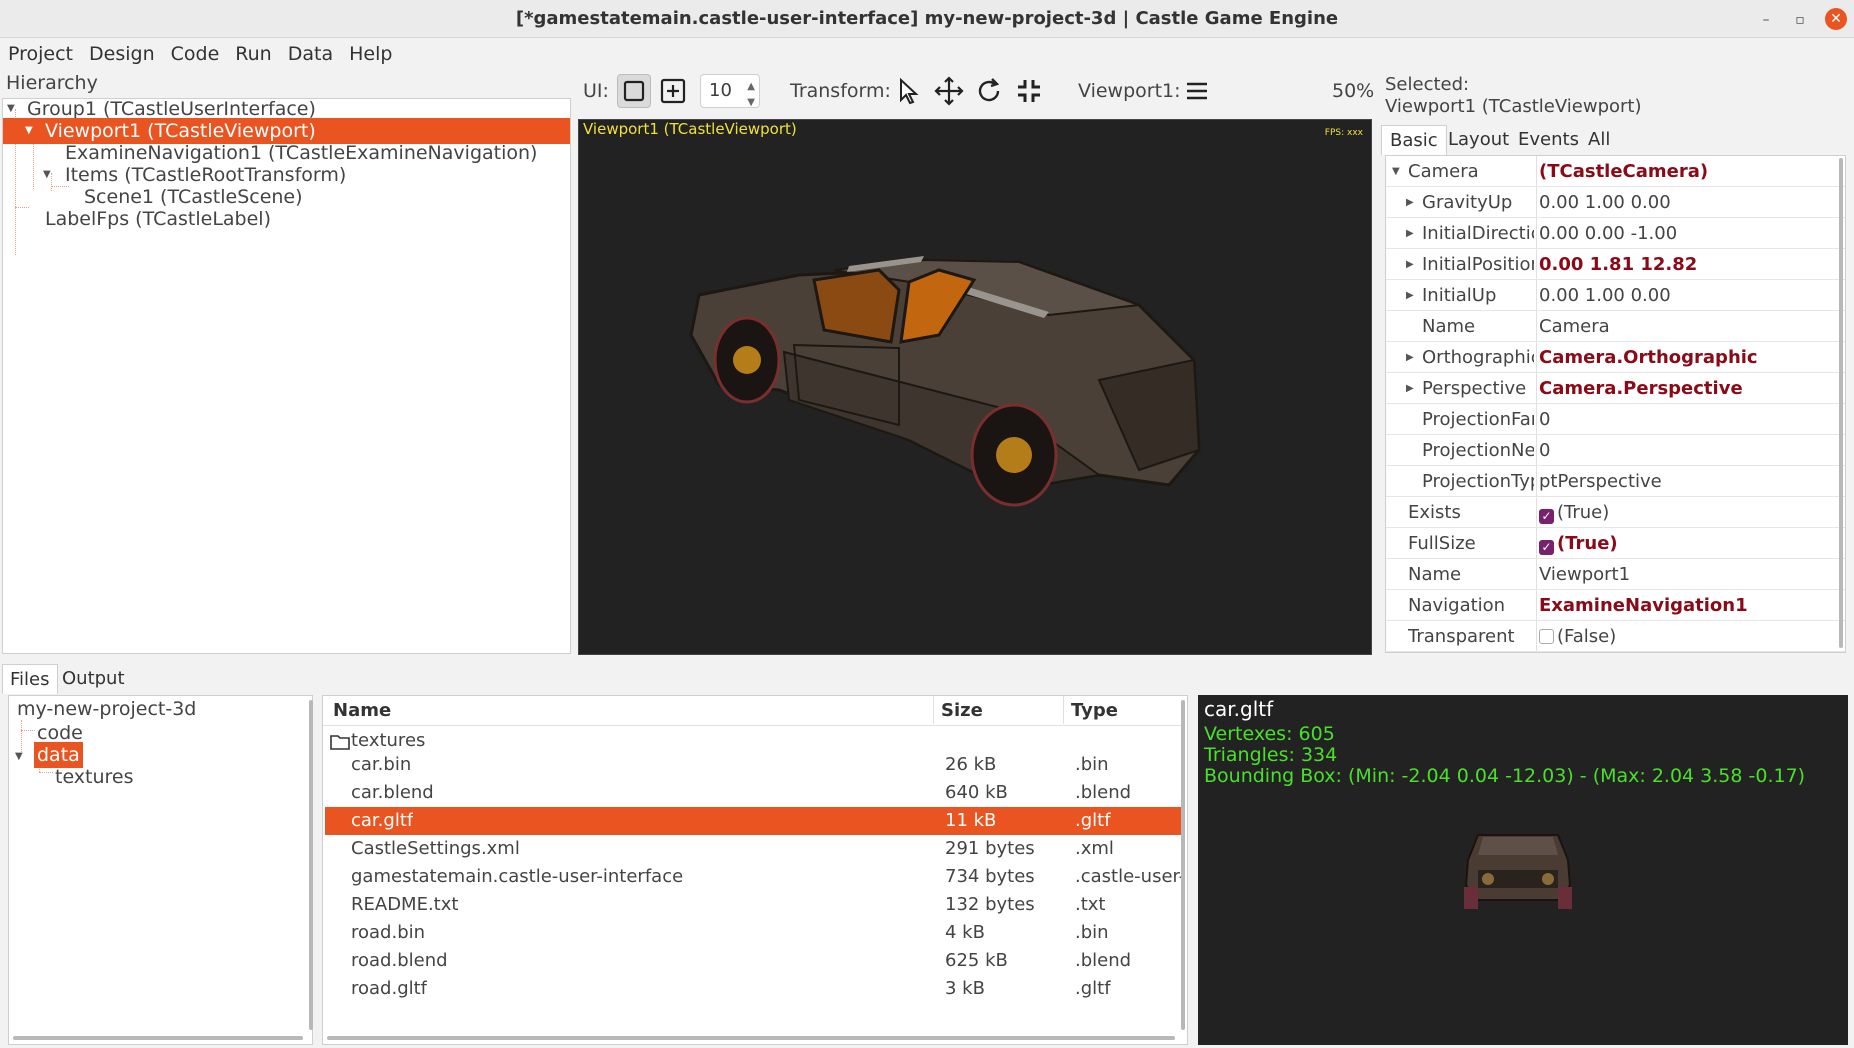 This screenshot has width=1854, height=1048. What do you see at coordinates (122, 54) in the screenshot?
I see `menu-design: Design` at bounding box center [122, 54].